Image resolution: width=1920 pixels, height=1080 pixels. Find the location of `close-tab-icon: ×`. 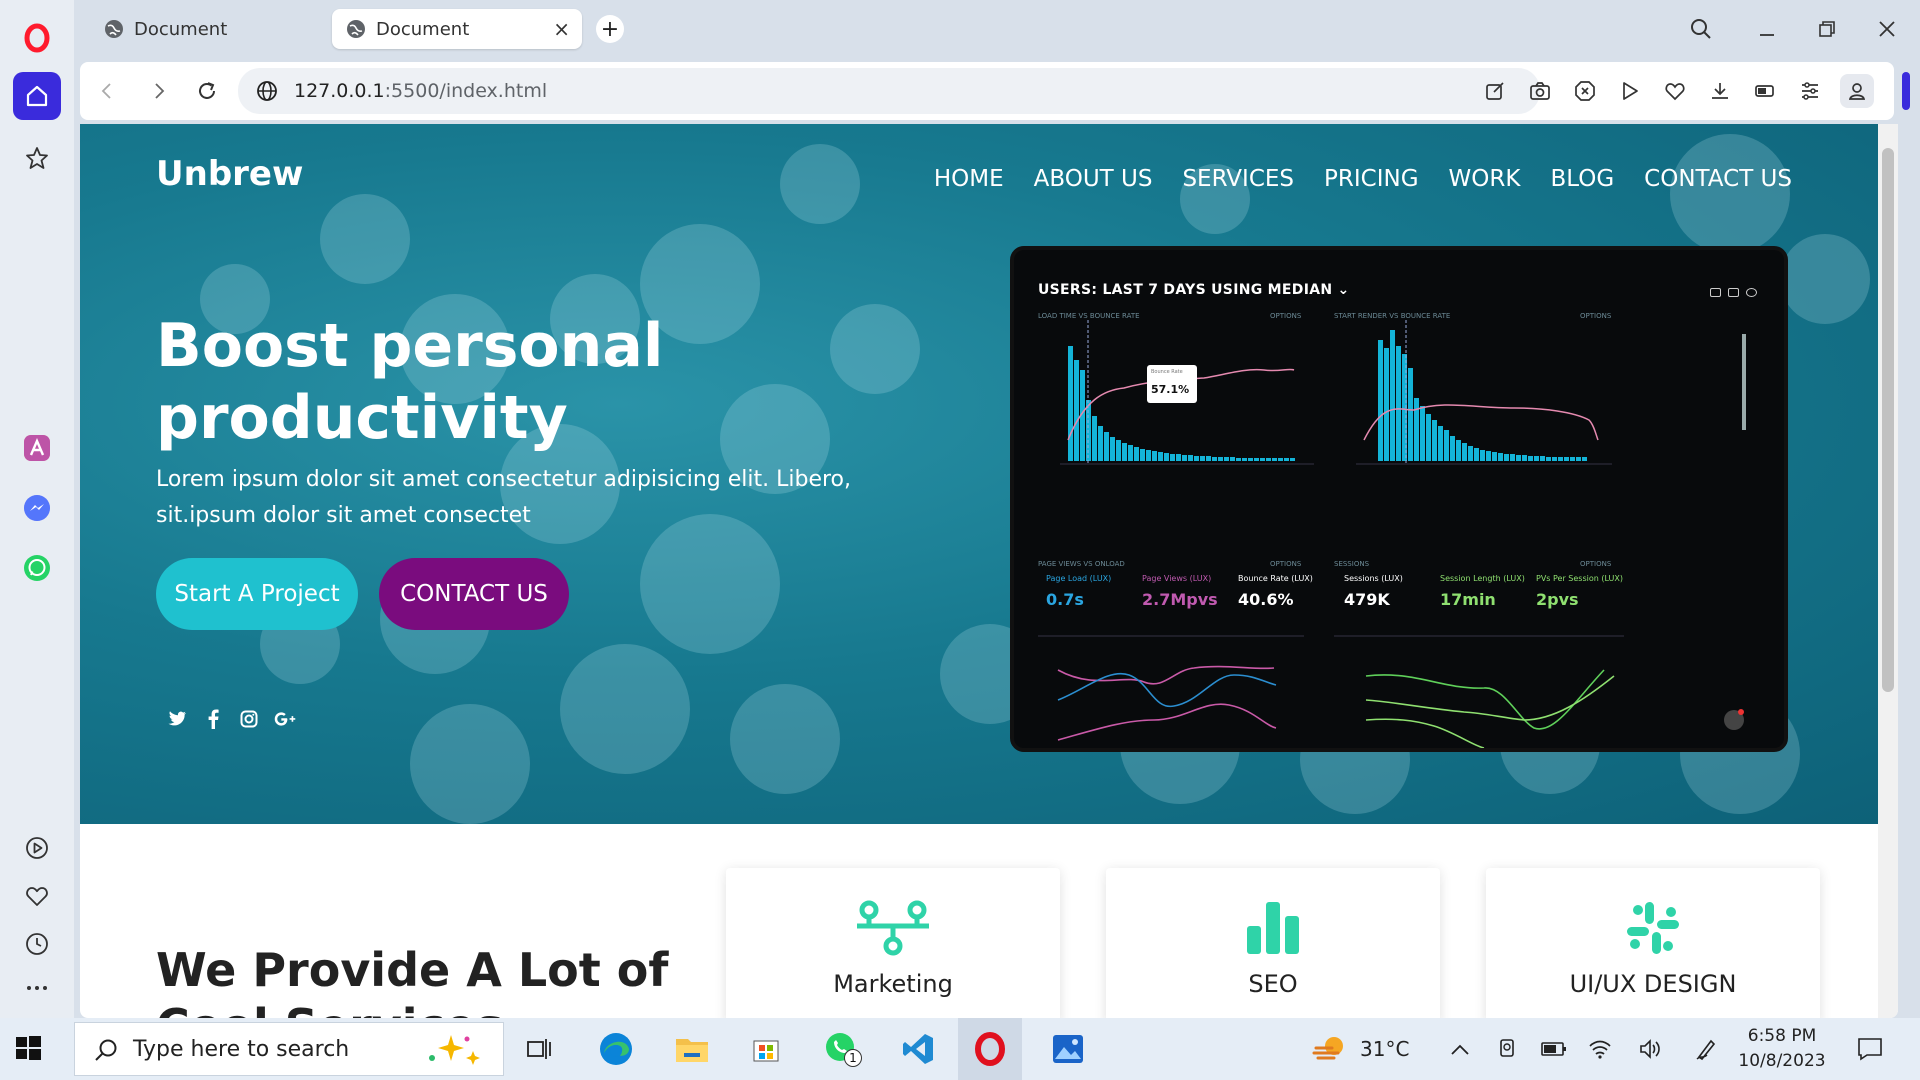

close-tab-icon: × is located at coordinates (561, 29).